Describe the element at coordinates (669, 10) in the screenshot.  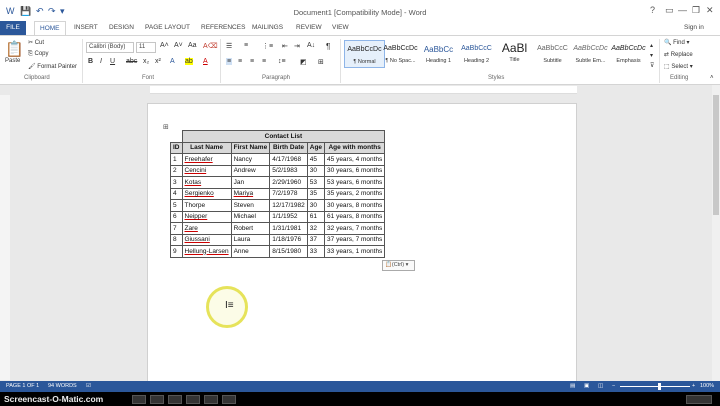
I see `ribbon-display-options-icon: ▭` at that location.